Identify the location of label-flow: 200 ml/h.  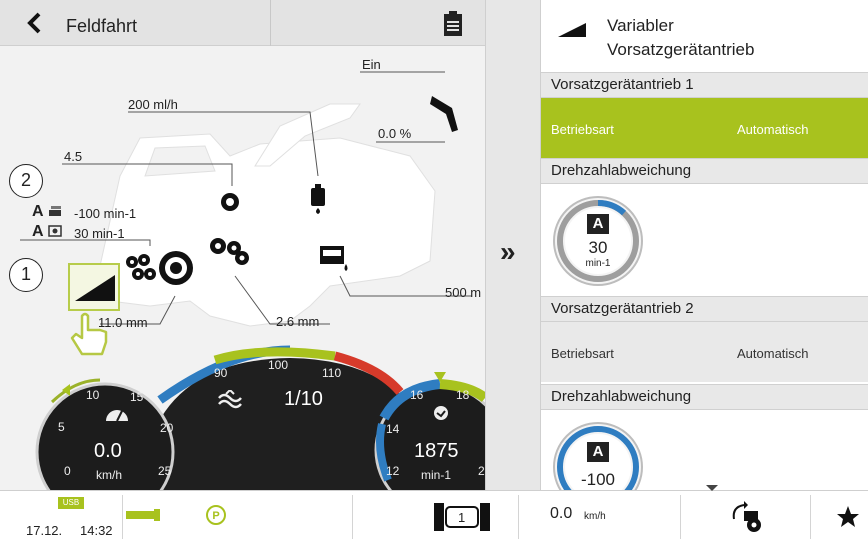
(153, 104).